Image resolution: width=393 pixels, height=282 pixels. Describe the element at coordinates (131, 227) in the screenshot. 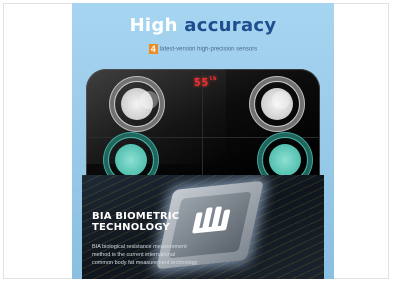

I see `bia-title-line-2: TECHNOLOGY` at that location.